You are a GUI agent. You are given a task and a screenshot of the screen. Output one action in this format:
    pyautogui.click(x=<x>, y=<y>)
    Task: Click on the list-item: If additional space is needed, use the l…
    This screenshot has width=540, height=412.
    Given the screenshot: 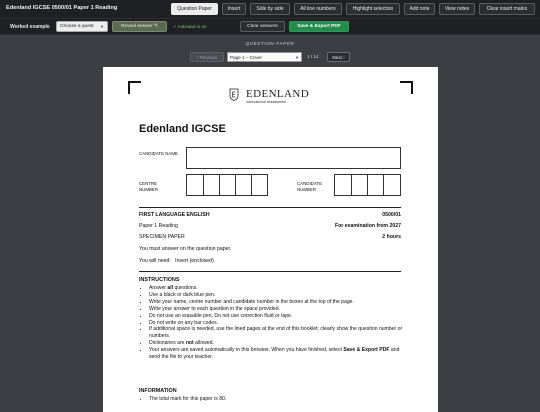 What is the action you would take?
    pyautogui.click(x=280, y=333)
    